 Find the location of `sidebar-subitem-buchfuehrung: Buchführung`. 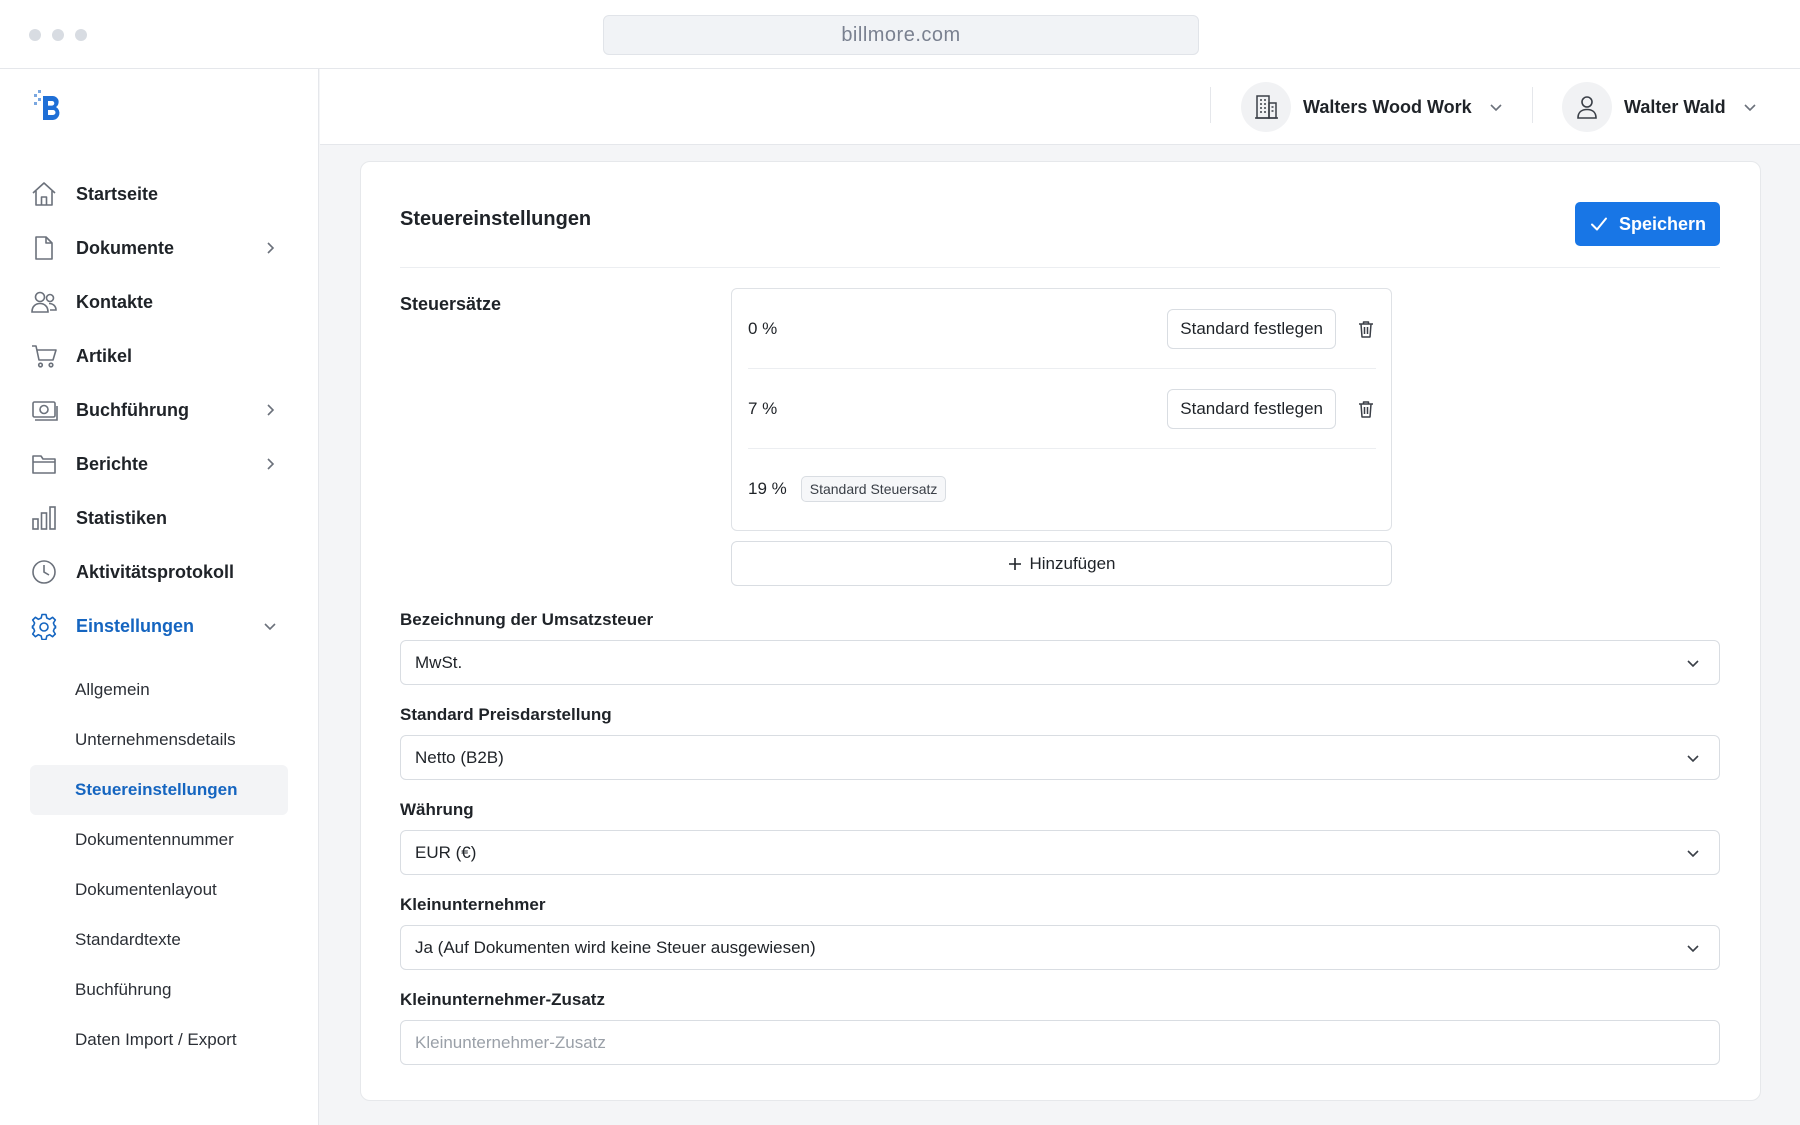

sidebar-subitem-buchfuehrung: Buchführung is located at coordinates (159, 990).